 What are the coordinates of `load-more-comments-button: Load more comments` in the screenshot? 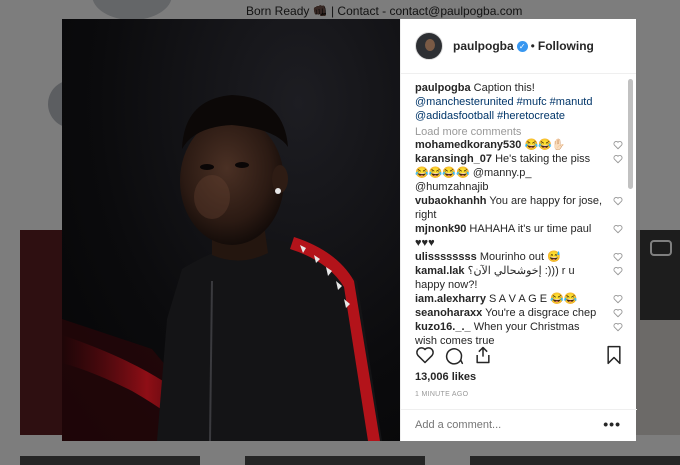 It's located at (520, 132).